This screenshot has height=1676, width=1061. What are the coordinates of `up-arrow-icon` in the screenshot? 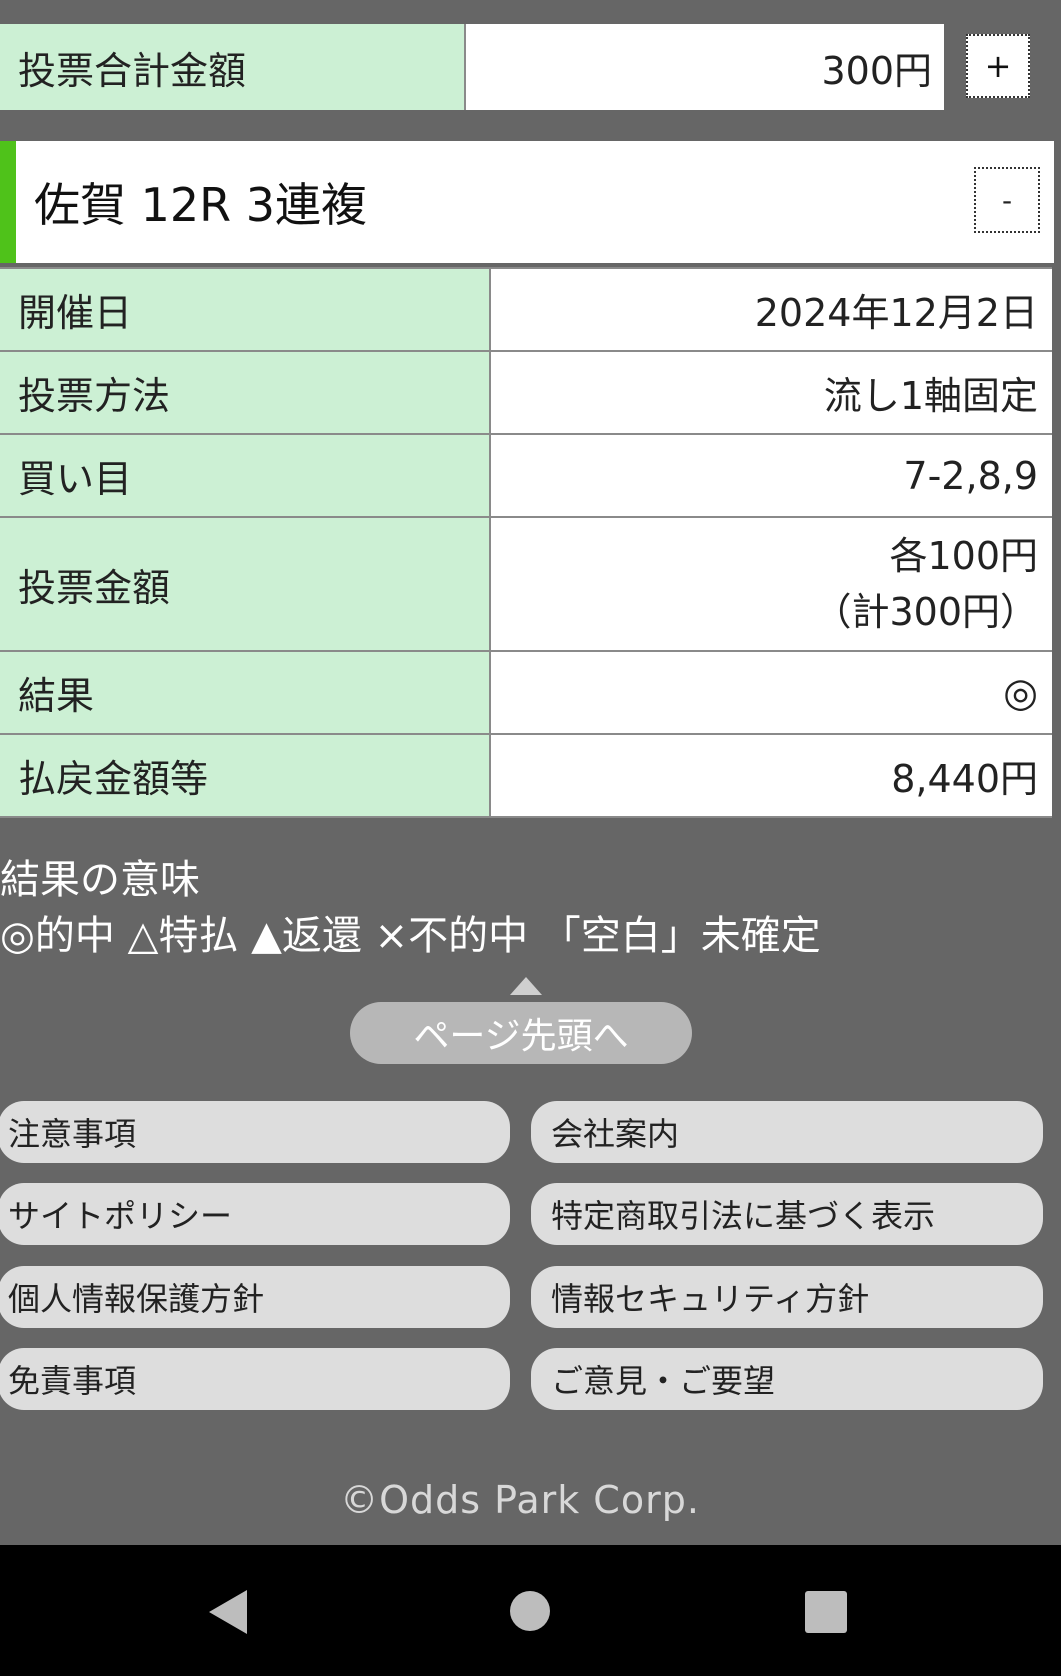 It's located at (526, 986).